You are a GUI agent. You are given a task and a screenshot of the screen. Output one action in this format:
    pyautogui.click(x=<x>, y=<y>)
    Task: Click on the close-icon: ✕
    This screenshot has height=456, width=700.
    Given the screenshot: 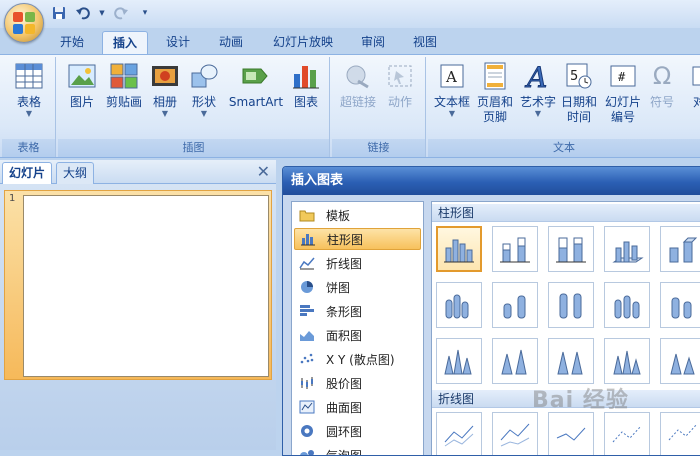 What is the action you would take?
    pyautogui.click(x=263, y=171)
    